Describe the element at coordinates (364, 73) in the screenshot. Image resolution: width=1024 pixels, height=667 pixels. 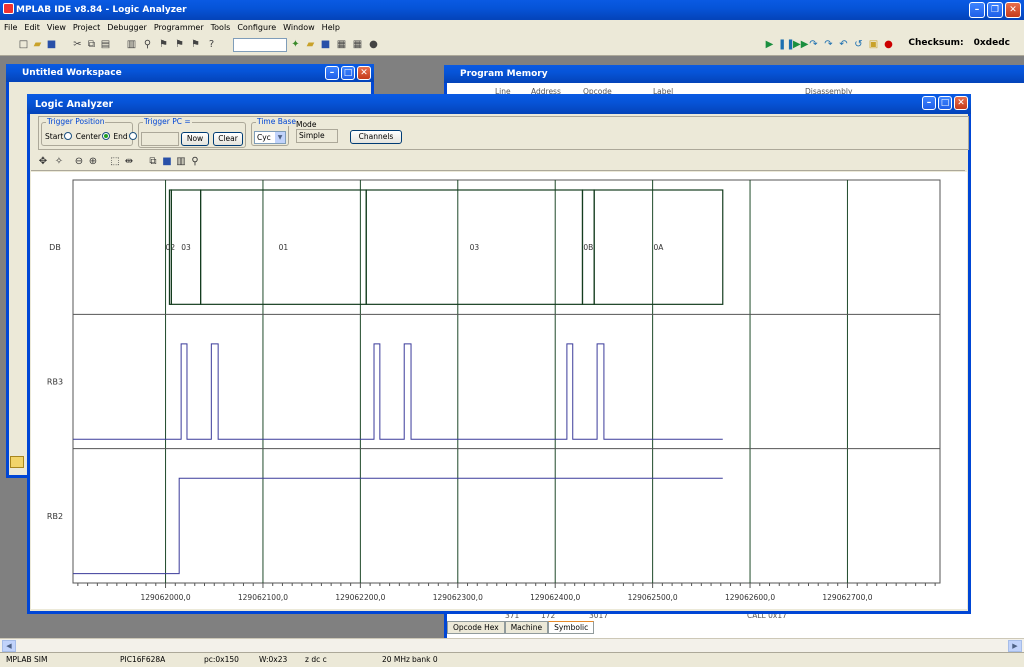
I see `workspace-close-icon: ✕` at that location.